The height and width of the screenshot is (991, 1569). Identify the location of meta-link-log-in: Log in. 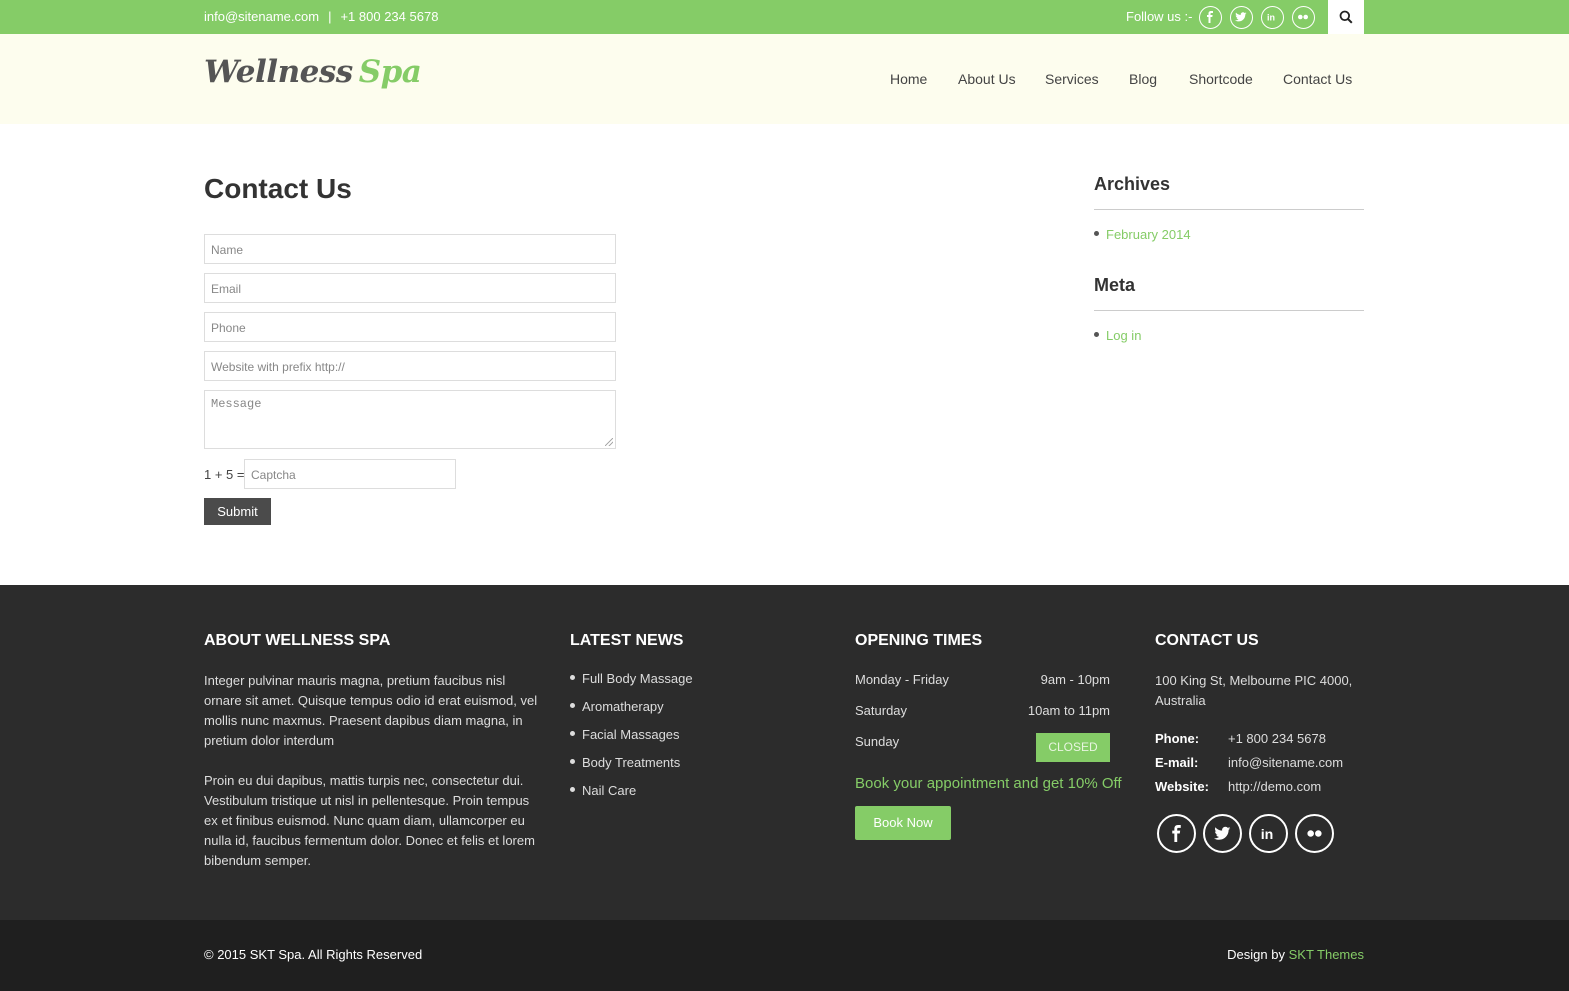
(1117, 335).